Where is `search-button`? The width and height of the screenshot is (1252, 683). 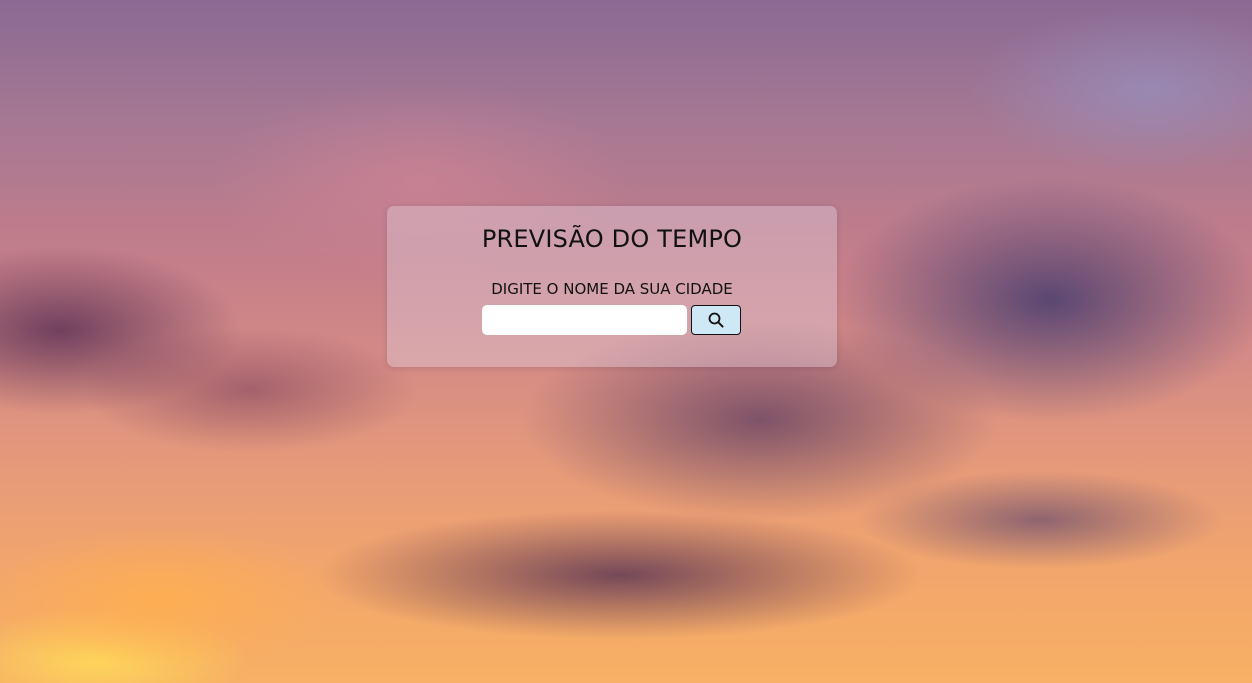 search-button is located at coordinates (716, 320).